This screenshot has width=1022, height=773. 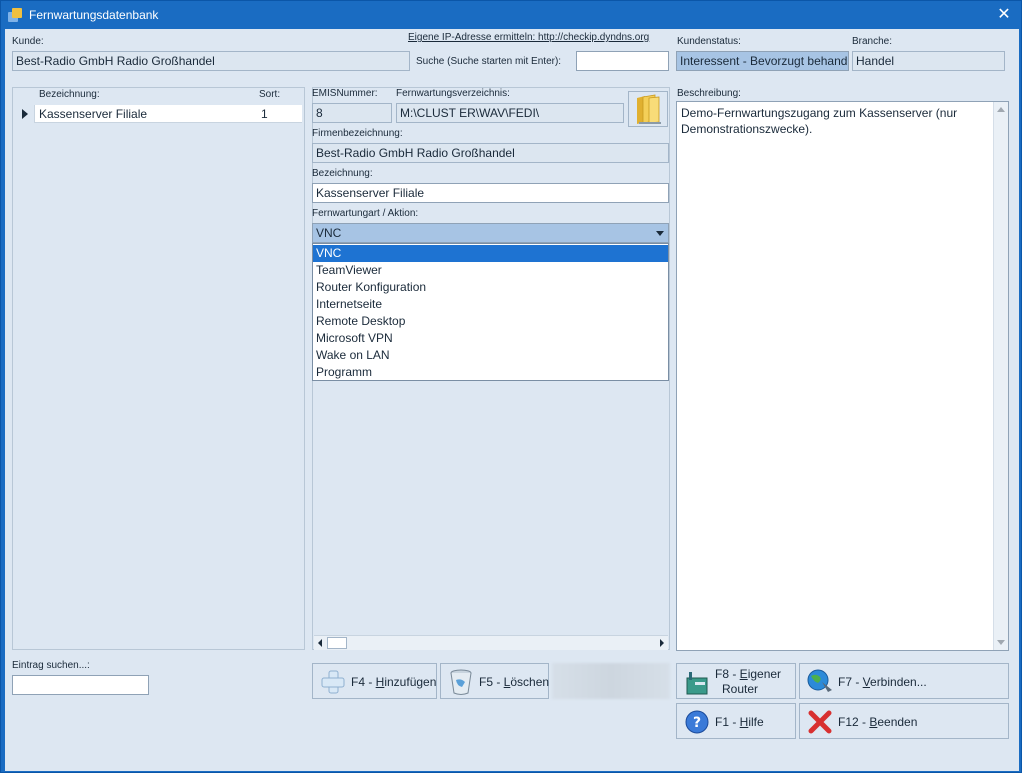 I want to click on scroll-down-icon, so click(x=1001, y=642).